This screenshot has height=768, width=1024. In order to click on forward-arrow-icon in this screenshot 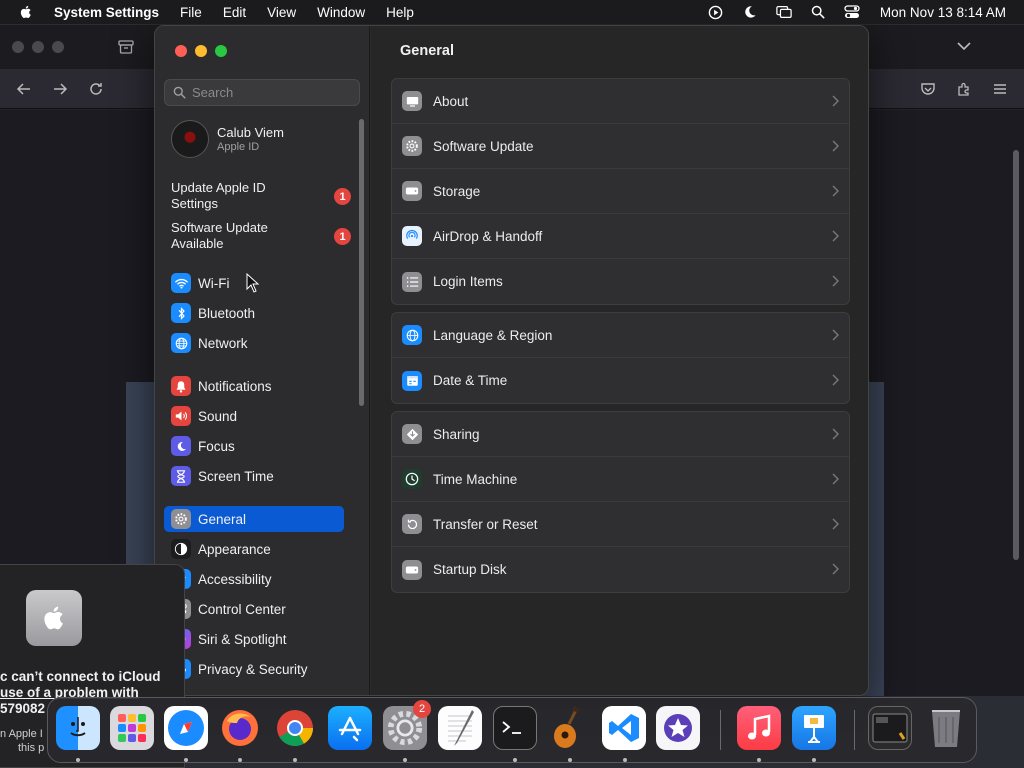, I will do `click(60, 89)`.